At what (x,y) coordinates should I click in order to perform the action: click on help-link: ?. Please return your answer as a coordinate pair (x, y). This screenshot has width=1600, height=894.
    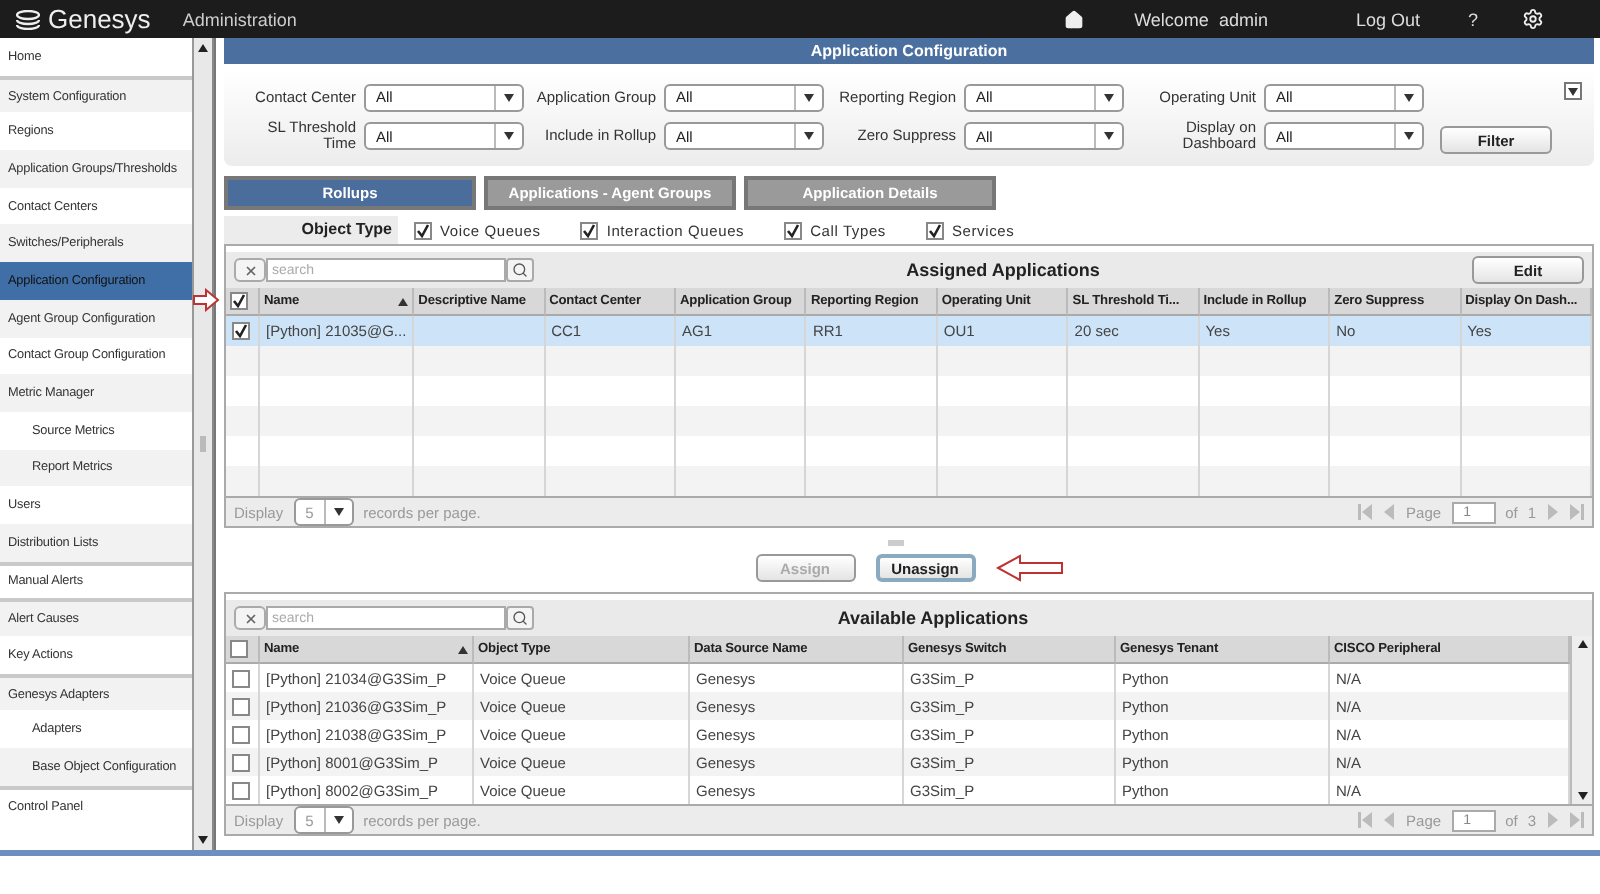
    Looking at the image, I should click on (1472, 19).